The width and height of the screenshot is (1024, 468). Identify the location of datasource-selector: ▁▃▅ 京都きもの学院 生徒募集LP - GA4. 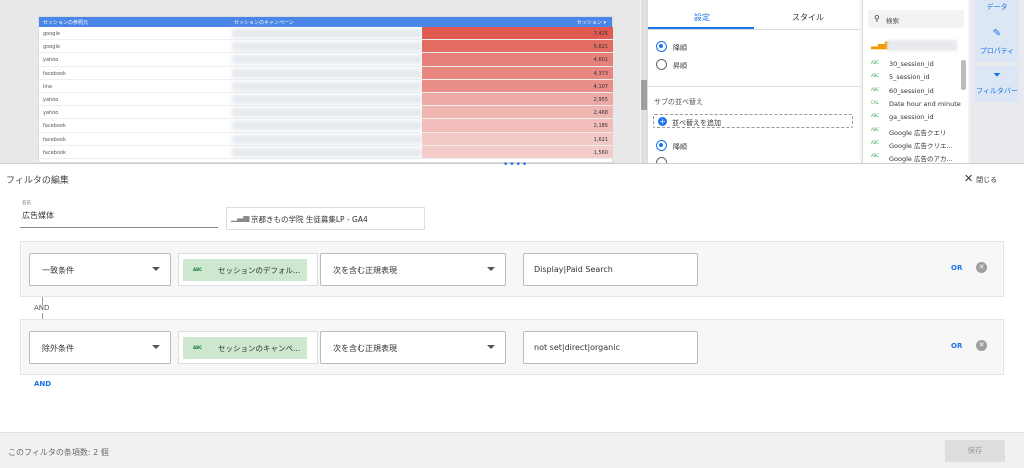
(325, 218).